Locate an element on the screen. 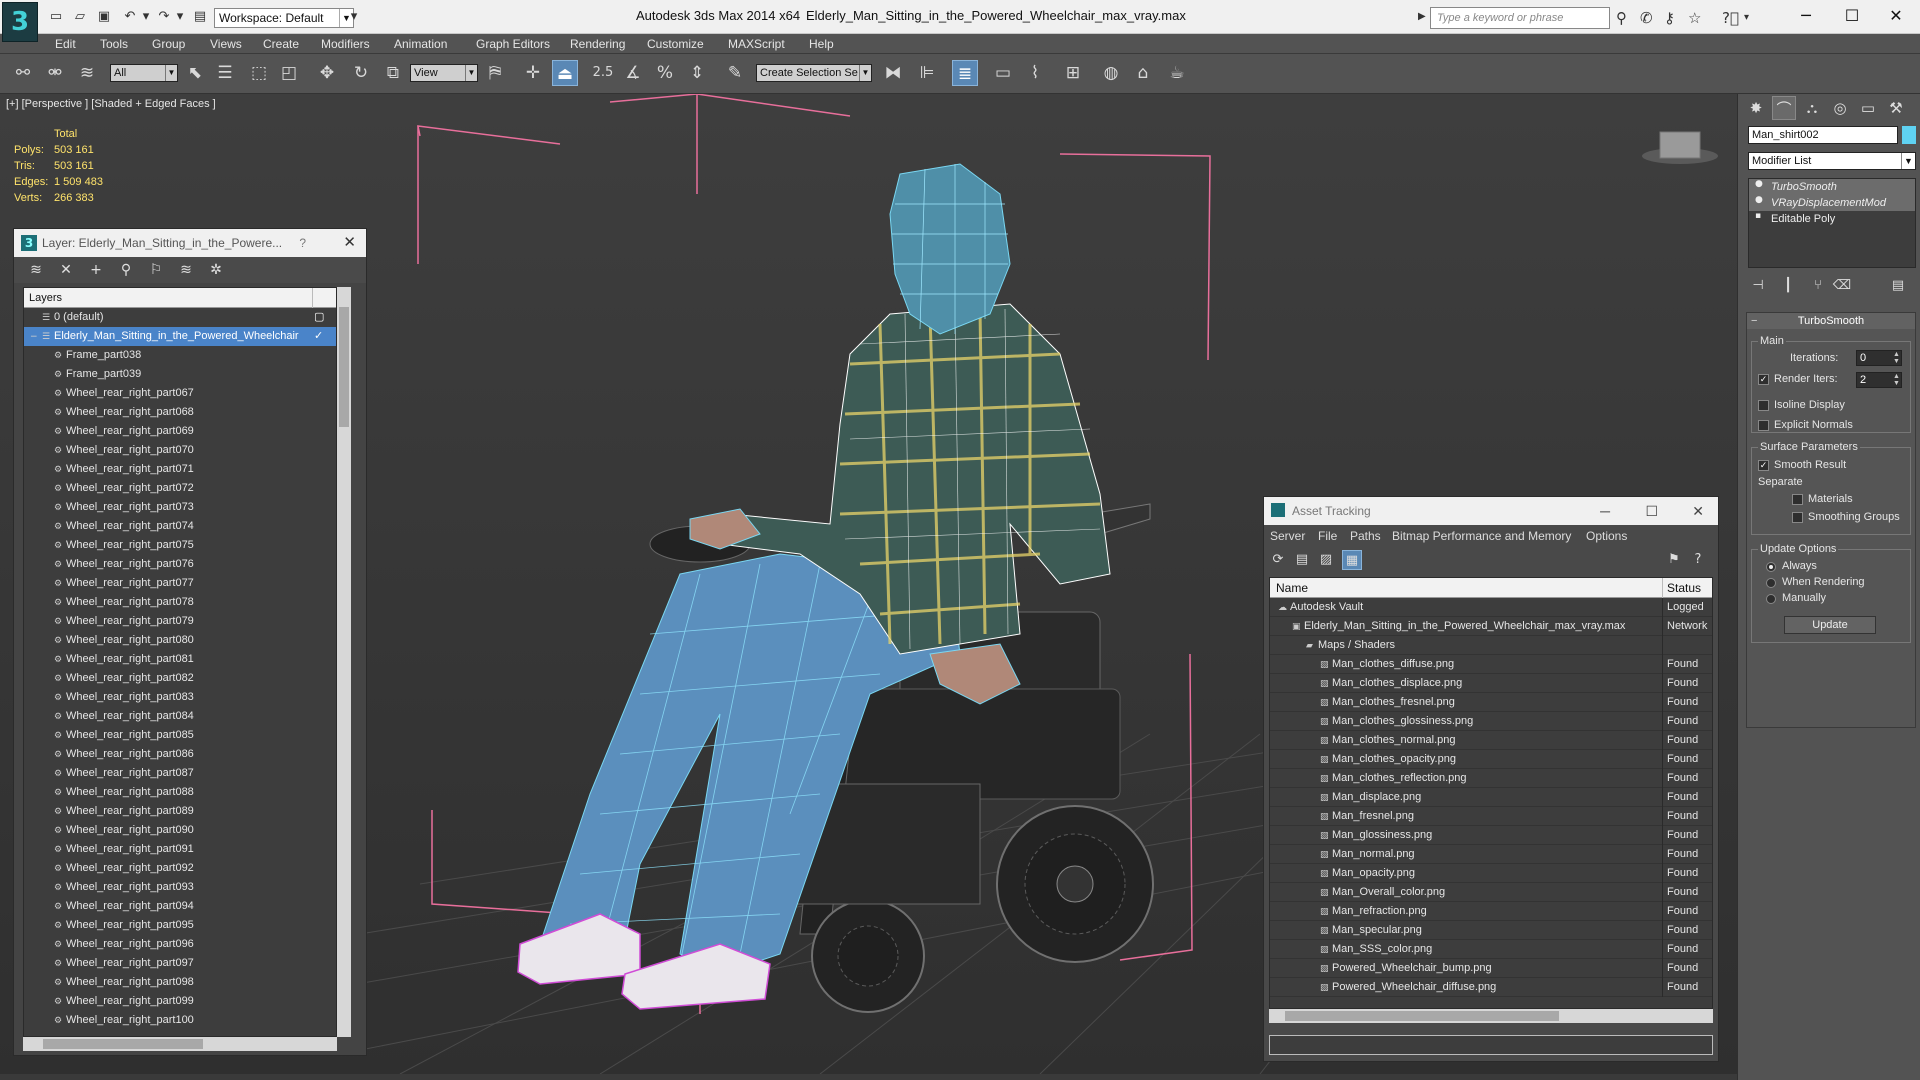 The width and height of the screenshot is (1920, 1080). graphite-ribbon-icon: ▭ is located at coordinates (1003, 73).